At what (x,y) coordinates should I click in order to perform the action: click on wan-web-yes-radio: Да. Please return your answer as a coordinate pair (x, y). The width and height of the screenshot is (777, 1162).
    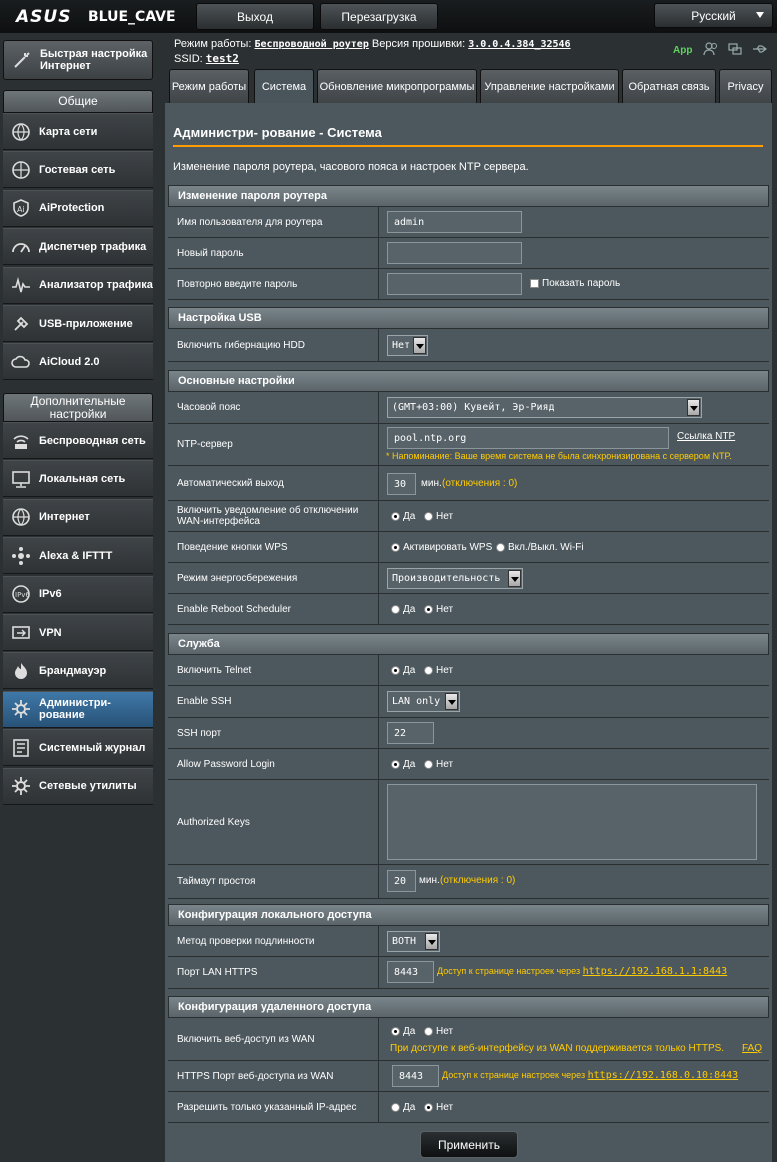
    Looking at the image, I should click on (403, 1031).